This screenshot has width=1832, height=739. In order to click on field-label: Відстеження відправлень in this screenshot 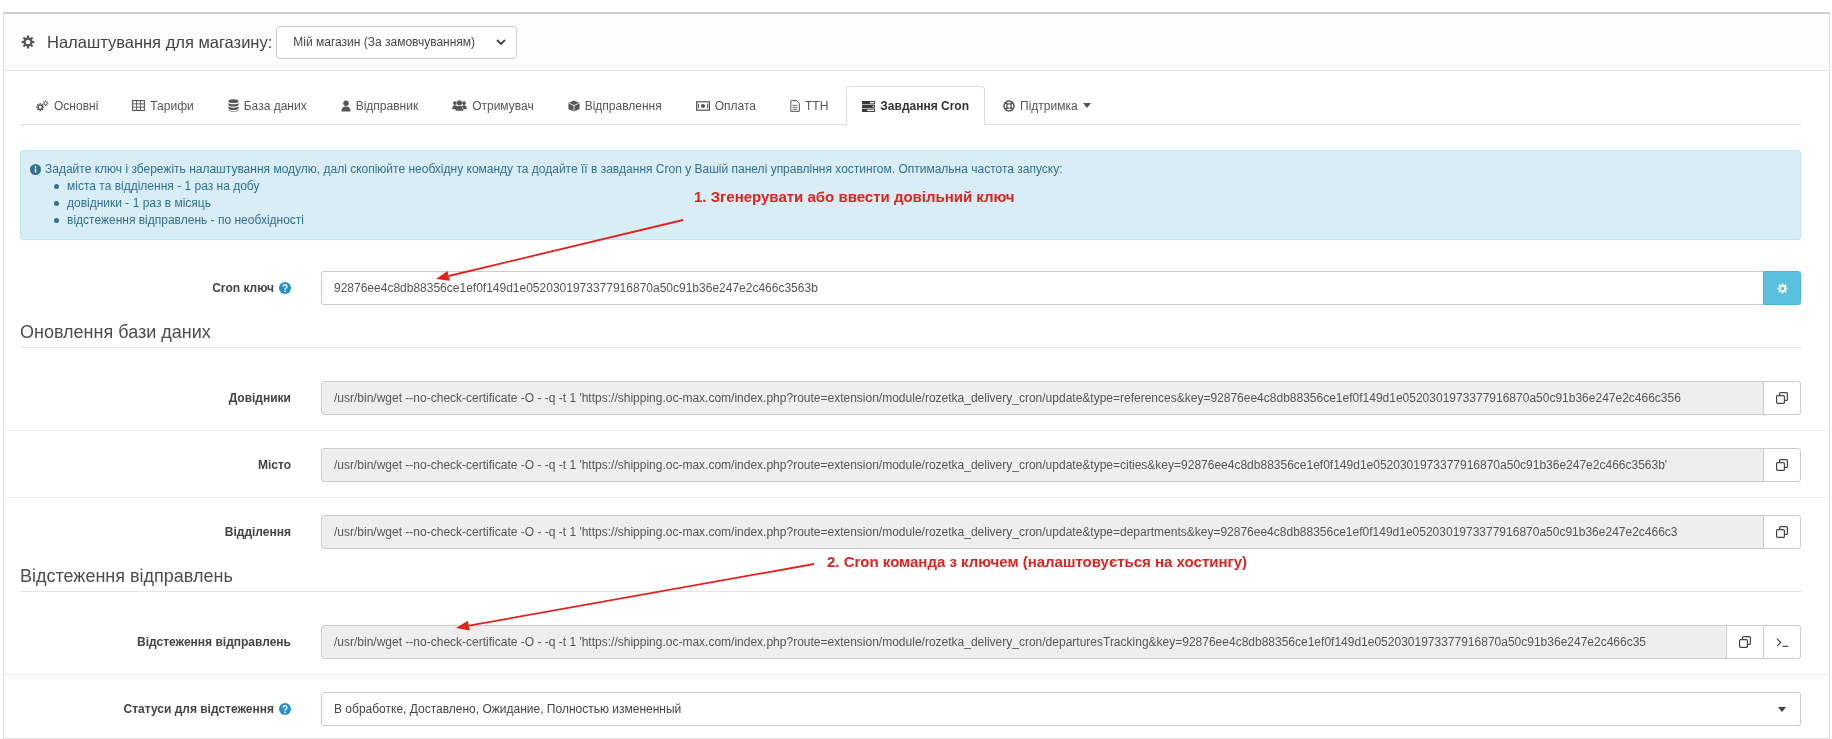, I will do `click(214, 642)`.